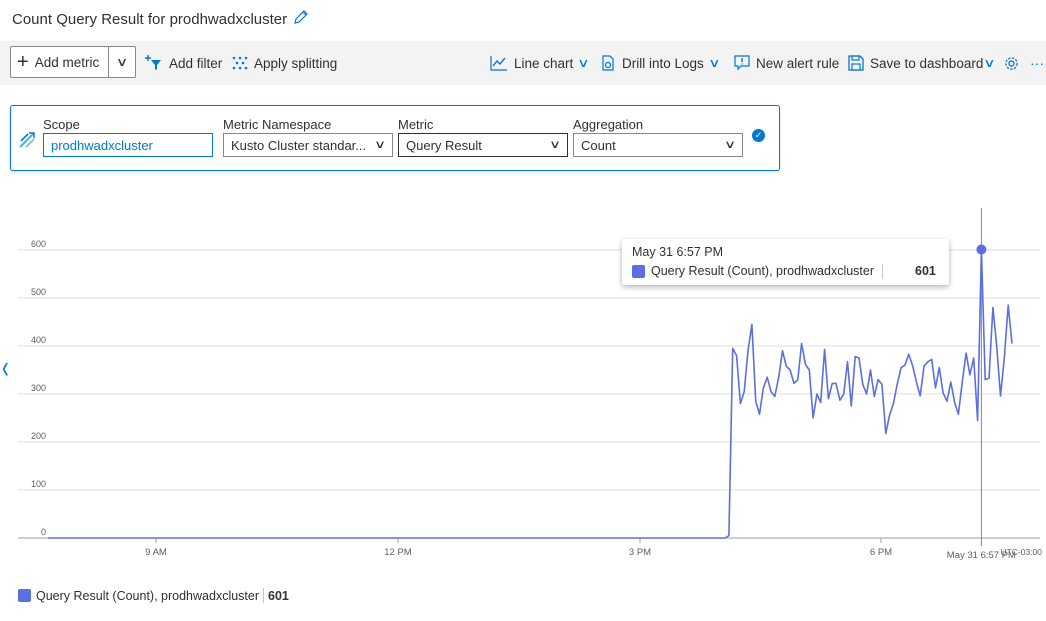 This screenshot has height=621, width=1046. I want to click on add-filter-label: Add filter, so click(196, 63).